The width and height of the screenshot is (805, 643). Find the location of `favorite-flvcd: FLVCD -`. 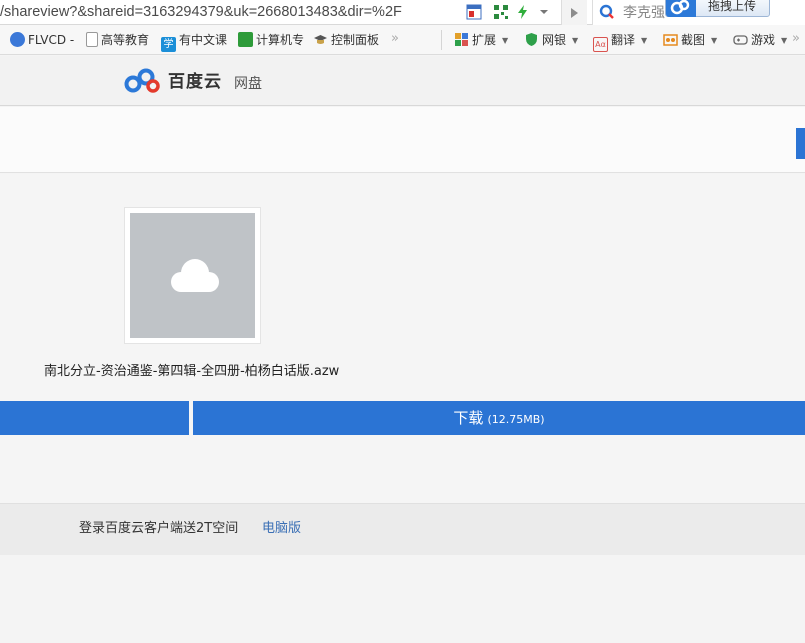

favorite-flvcd: FLVCD - is located at coordinates (42, 40).